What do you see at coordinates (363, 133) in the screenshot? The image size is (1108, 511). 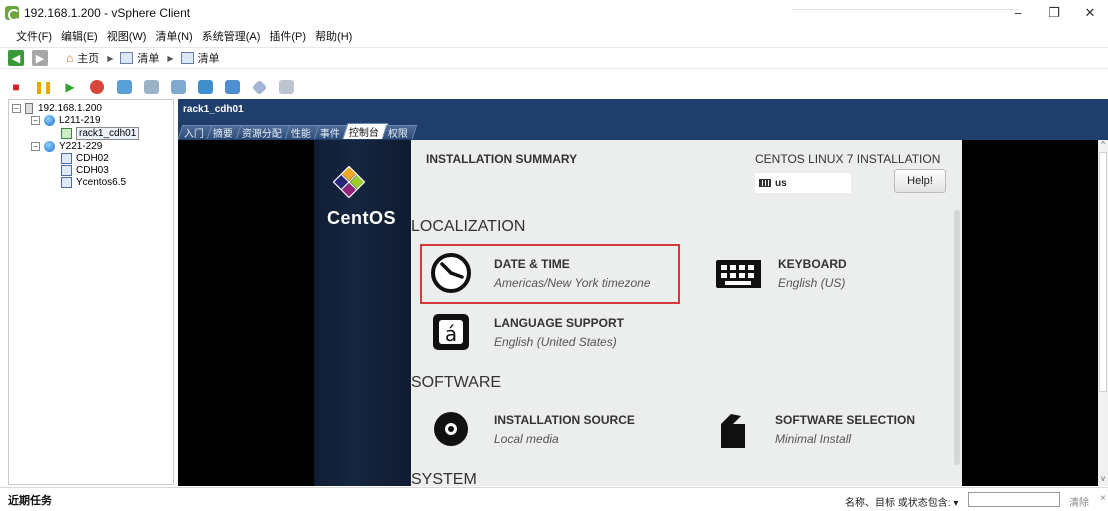 I see `tab-label: 控制台` at bounding box center [363, 133].